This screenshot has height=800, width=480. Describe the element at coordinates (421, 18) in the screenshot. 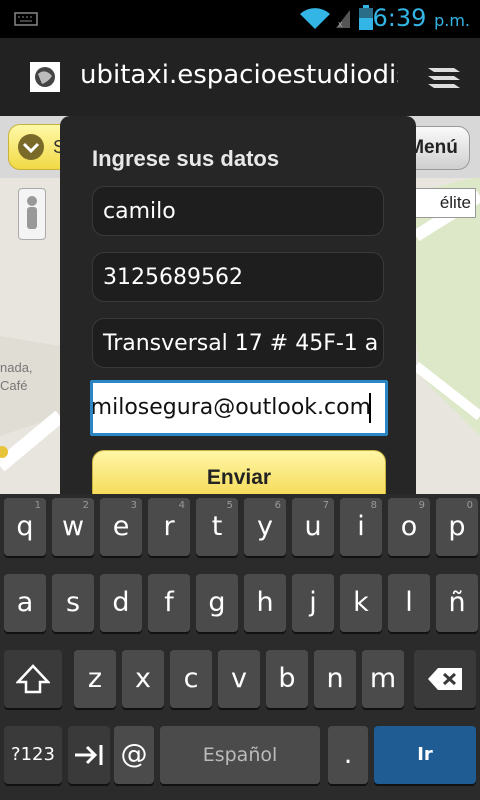

I see `clock: 6:39 p.m.` at that location.